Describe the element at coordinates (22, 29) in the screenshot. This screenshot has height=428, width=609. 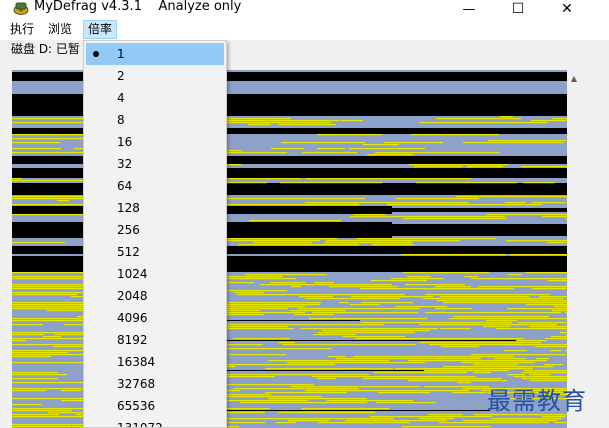
I see `menu-execute: 执行` at that location.